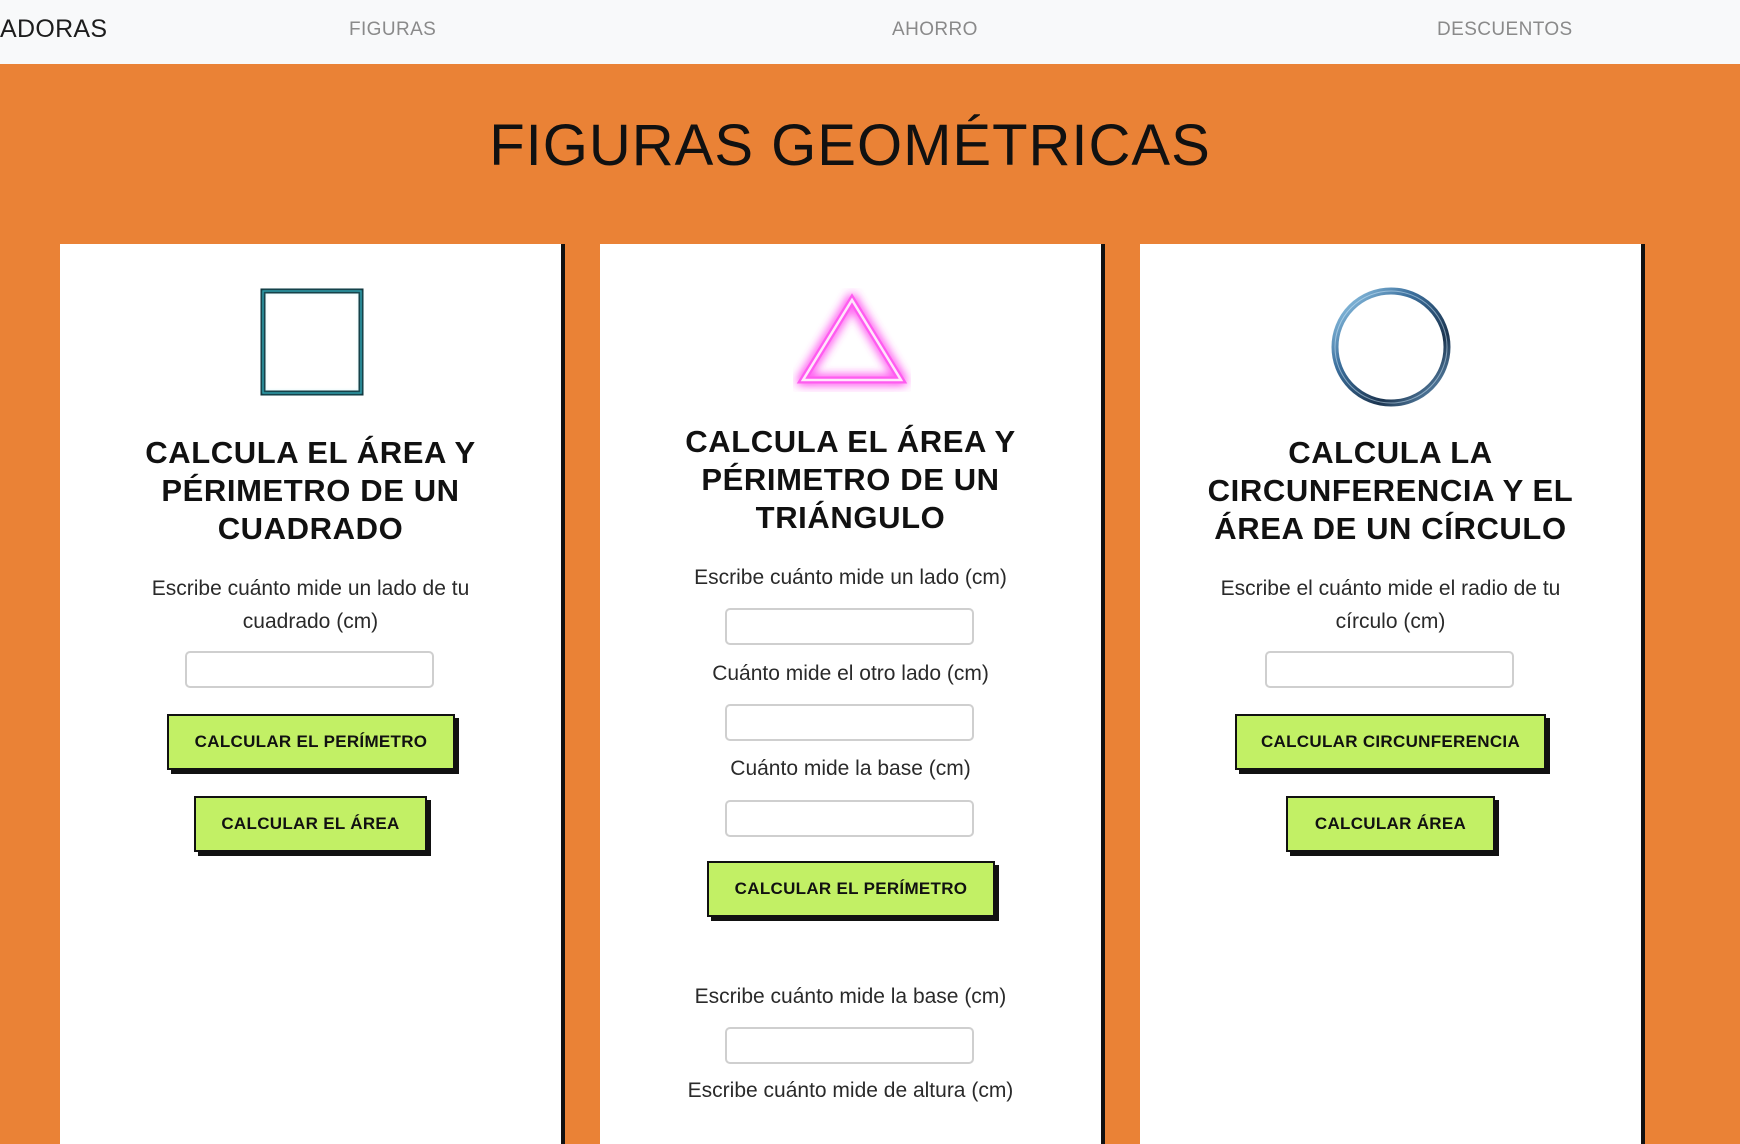 This screenshot has width=1740, height=1144. What do you see at coordinates (1391, 347) in the screenshot?
I see `circle-icon` at bounding box center [1391, 347].